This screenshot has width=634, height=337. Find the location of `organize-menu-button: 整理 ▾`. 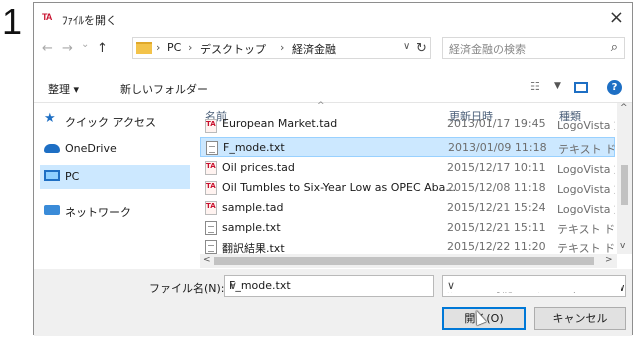

organize-menu-button: 整理 ▾ is located at coordinates (63, 89).